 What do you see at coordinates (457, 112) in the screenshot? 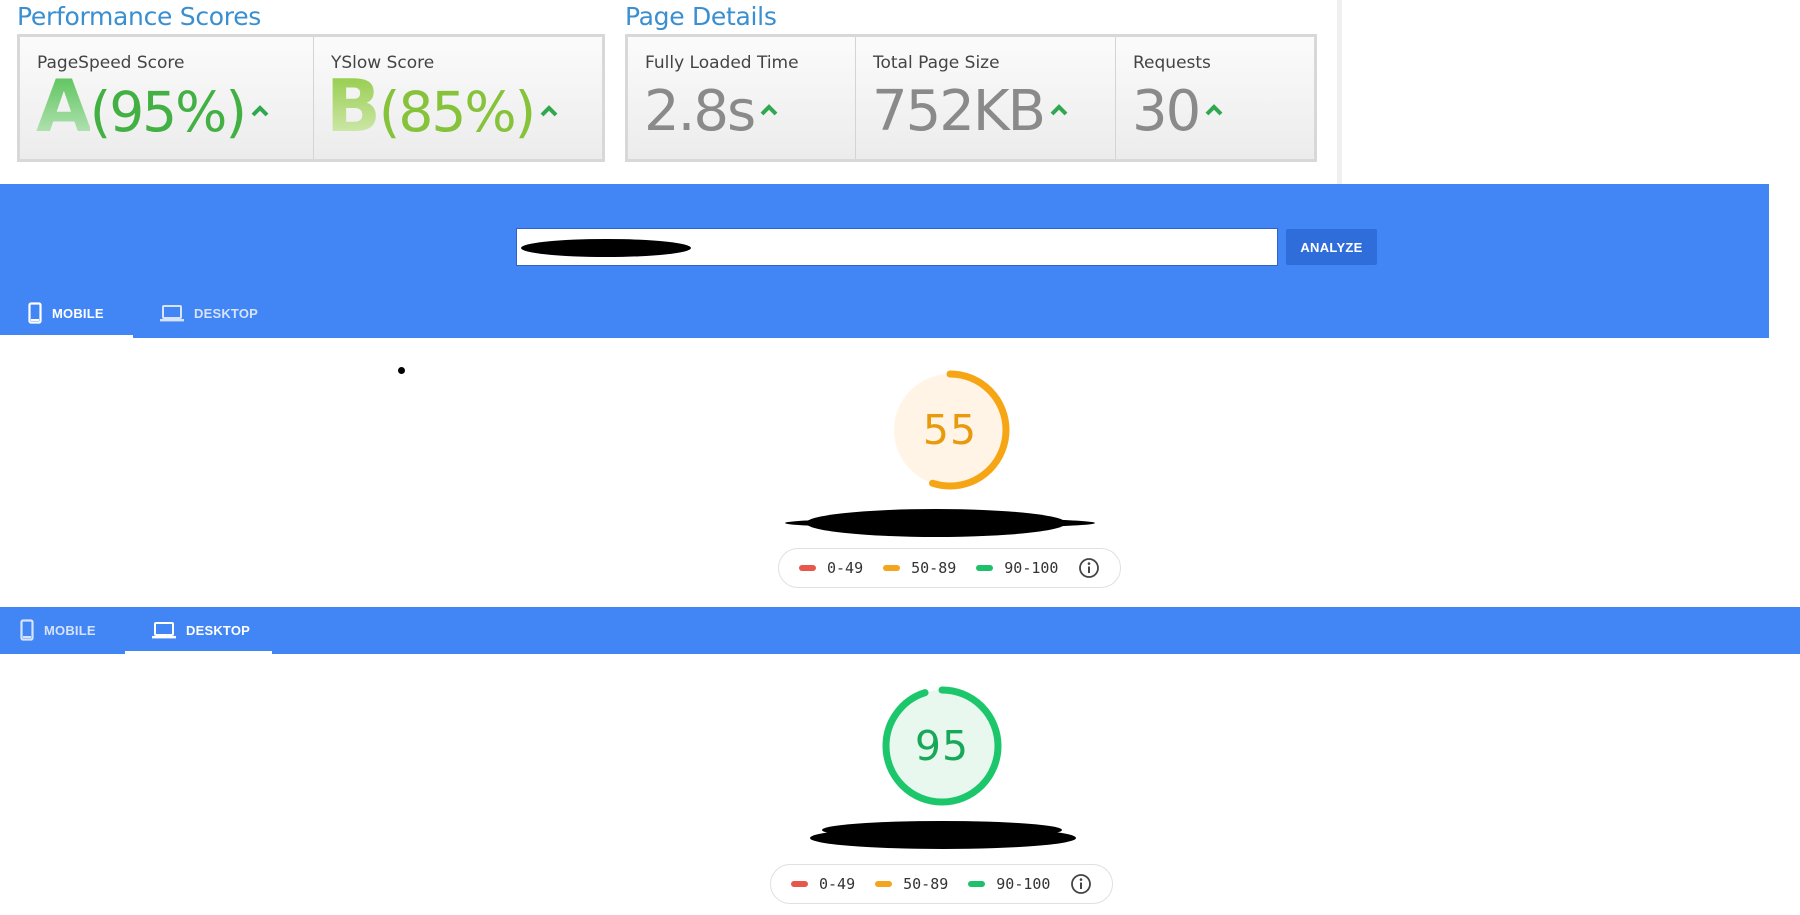
I see `yslow-percent: (85%)` at bounding box center [457, 112].